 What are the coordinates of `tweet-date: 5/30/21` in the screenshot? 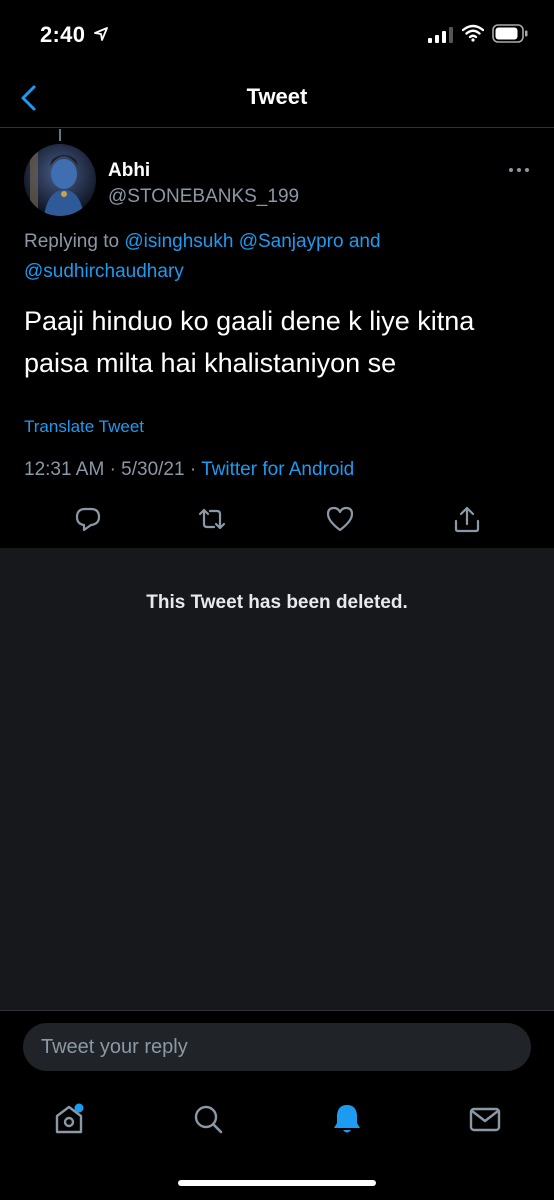 It's located at (153, 469).